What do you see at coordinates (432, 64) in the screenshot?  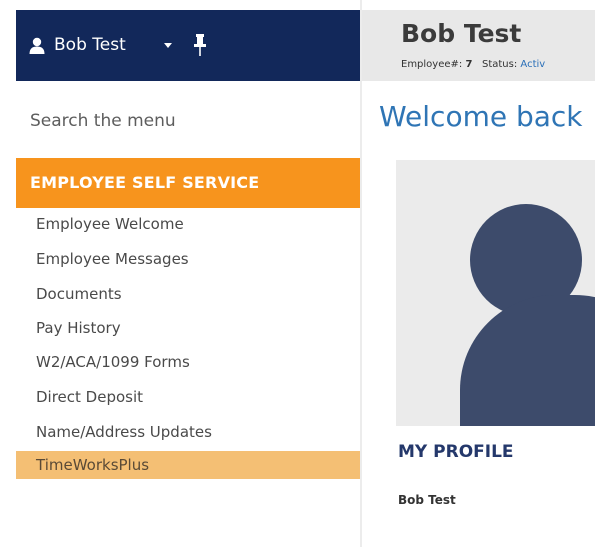 I see `employee-number-label: Employee#:` at bounding box center [432, 64].